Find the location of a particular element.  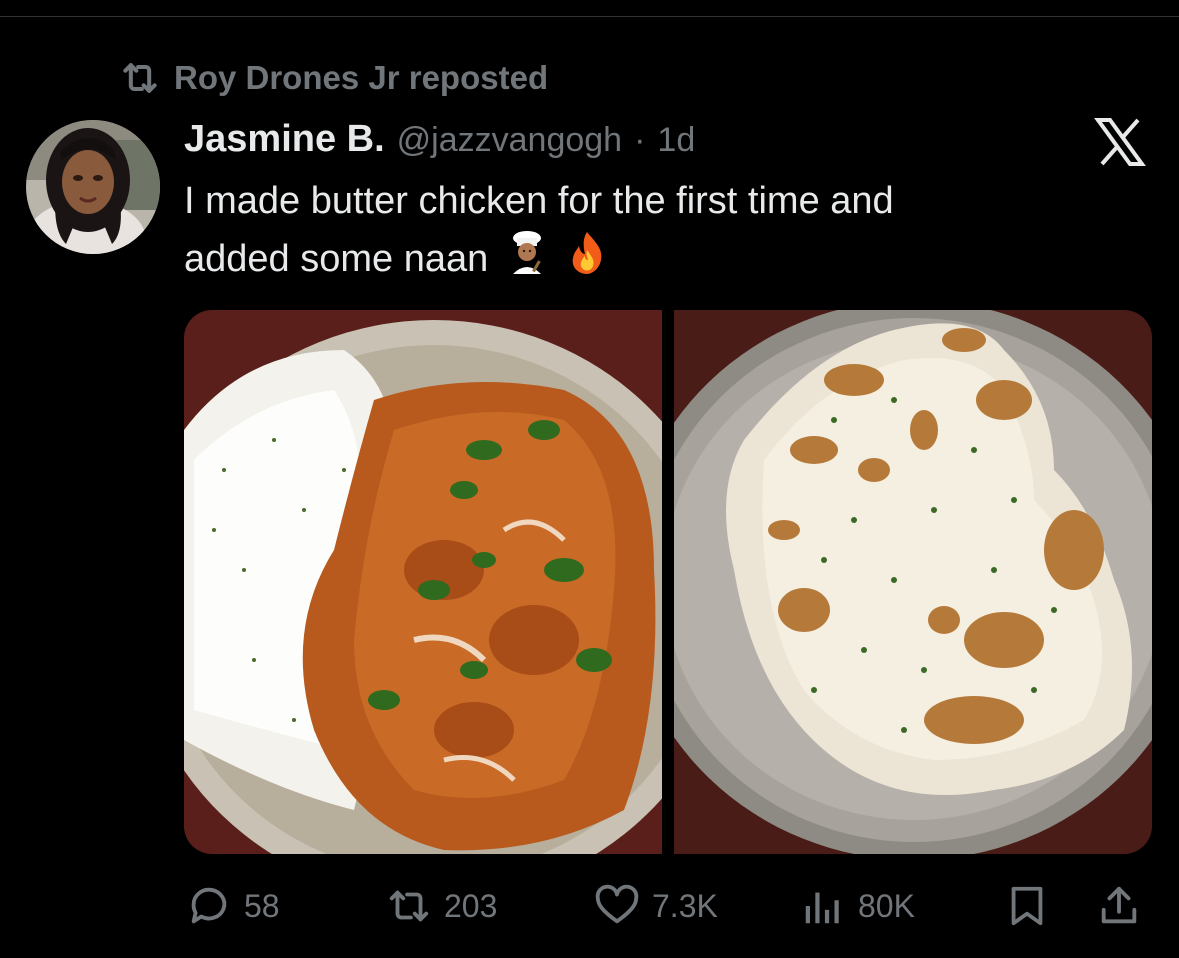

top-divider is located at coordinates (589, 16).